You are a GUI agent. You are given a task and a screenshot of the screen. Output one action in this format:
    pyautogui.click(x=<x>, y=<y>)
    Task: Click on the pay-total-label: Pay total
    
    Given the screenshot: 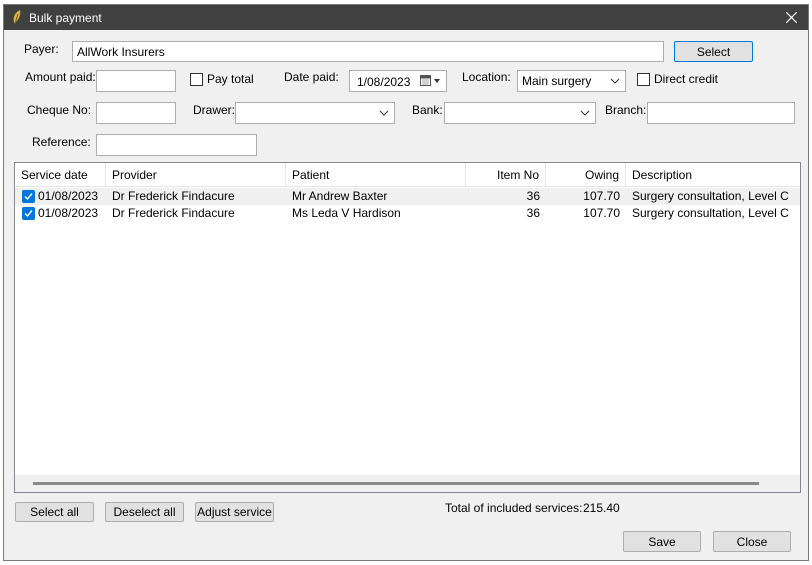 What is the action you would take?
    pyautogui.click(x=230, y=79)
    